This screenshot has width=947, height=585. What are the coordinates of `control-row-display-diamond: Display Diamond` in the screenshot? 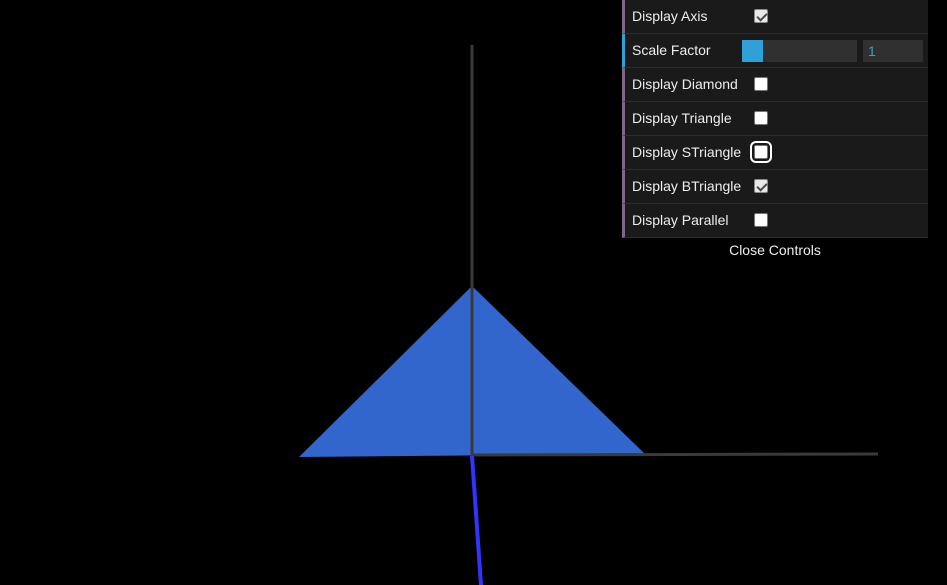 It's located at (775, 85).